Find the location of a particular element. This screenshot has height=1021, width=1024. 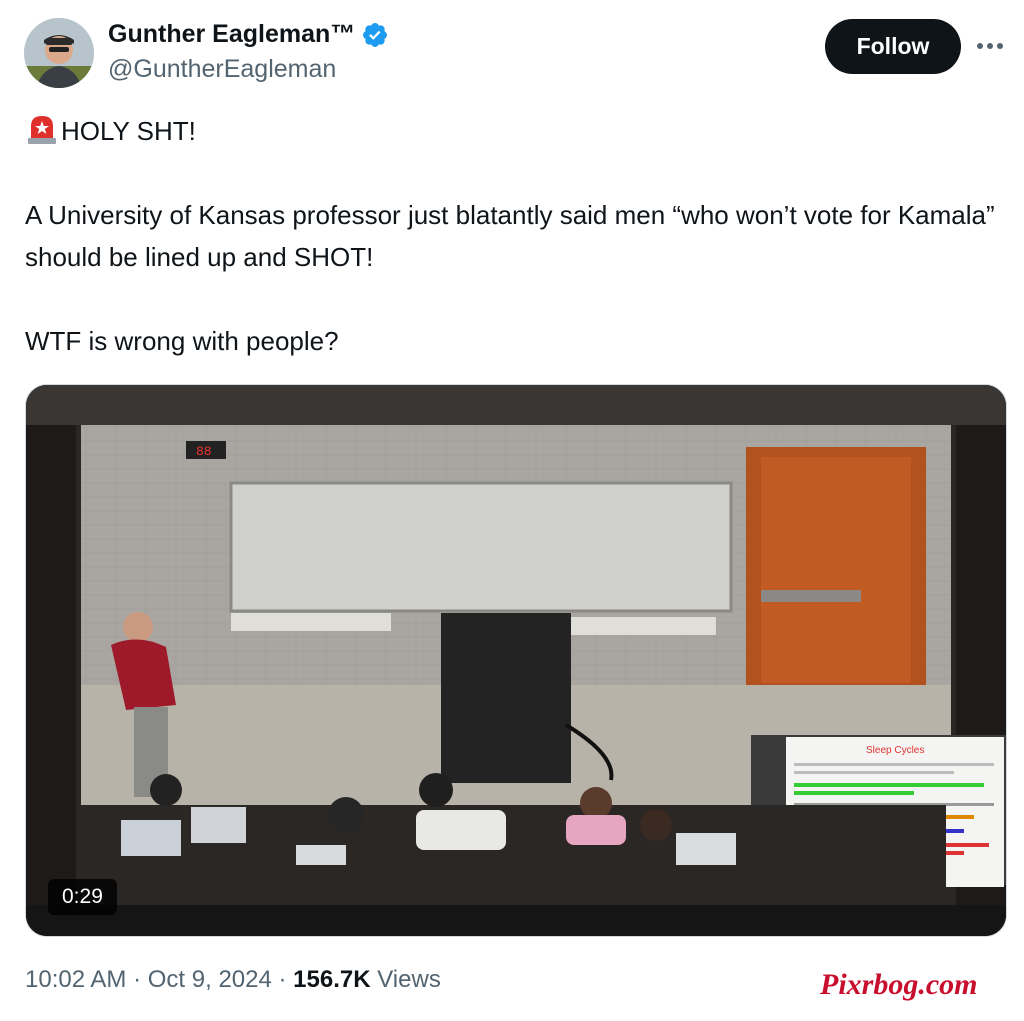

author-handle: @GuntherEagleman is located at coordinates (222, 69).